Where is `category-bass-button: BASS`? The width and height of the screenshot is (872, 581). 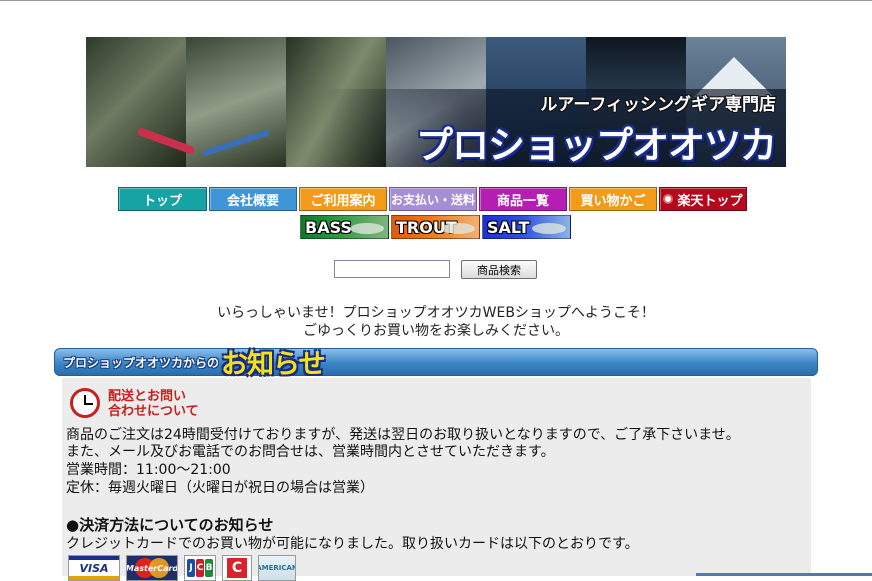 category-bass-button: BASS is located at coordinates (344, 227).